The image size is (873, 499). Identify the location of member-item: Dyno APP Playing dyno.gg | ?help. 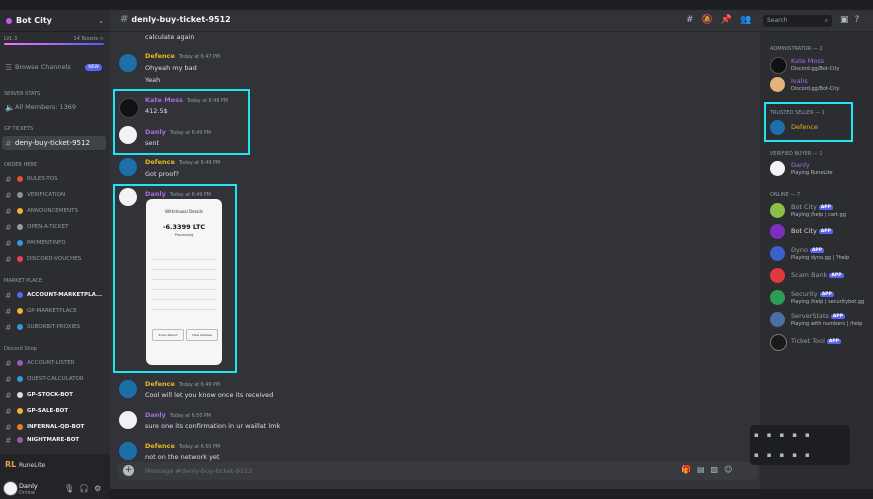
(820, 255).